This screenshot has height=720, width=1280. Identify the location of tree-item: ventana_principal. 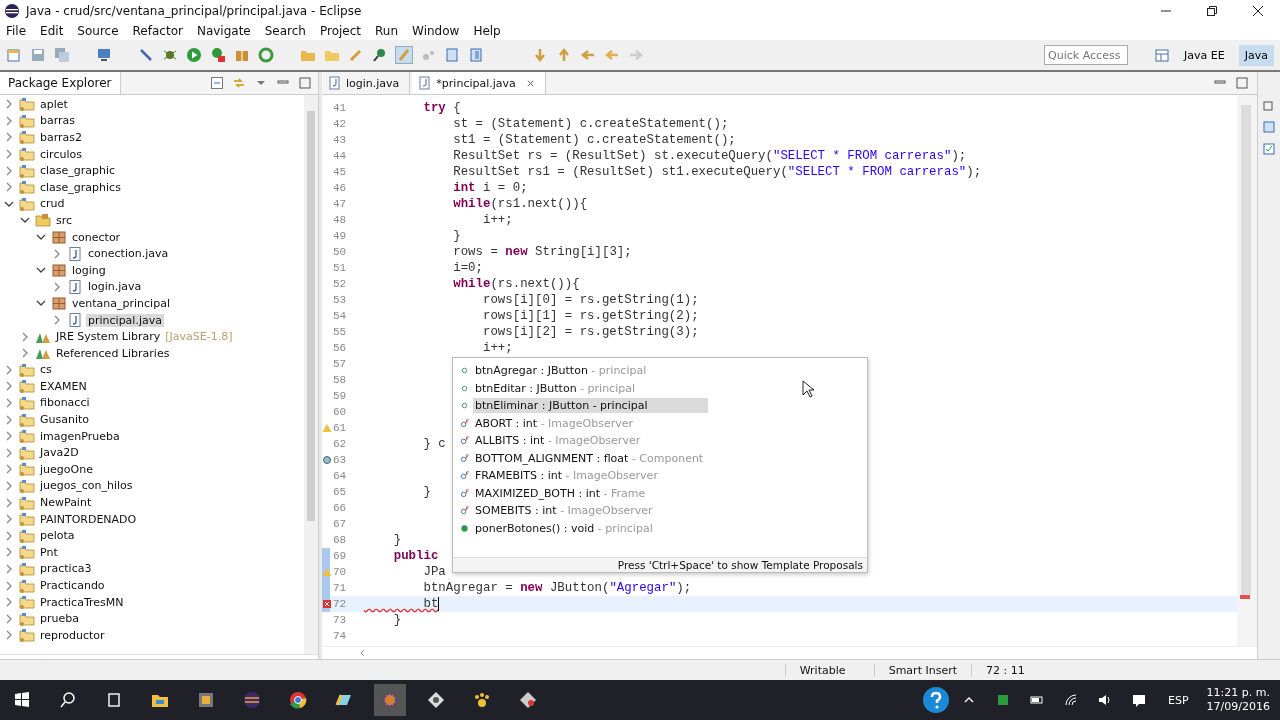
(121, 303).